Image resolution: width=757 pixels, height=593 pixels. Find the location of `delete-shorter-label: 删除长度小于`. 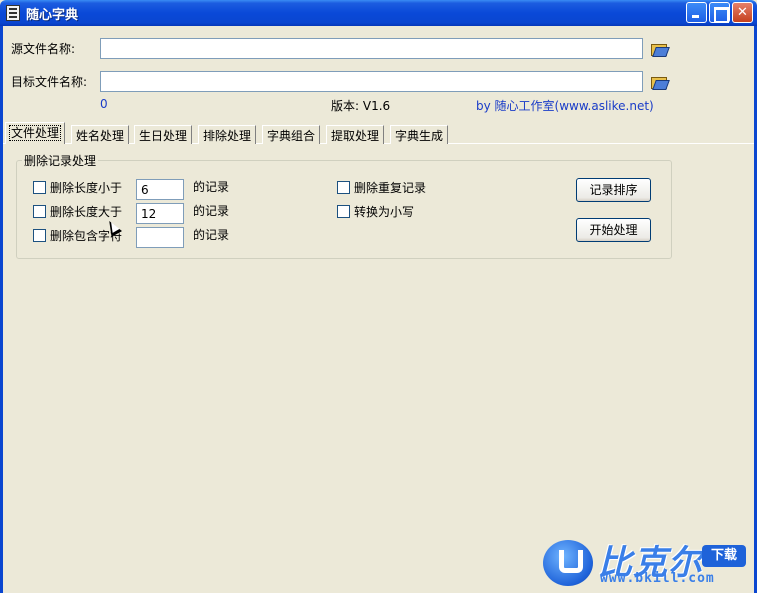

delete-shorter-label: 删除长度小于 is located at coordinates (86, 188).